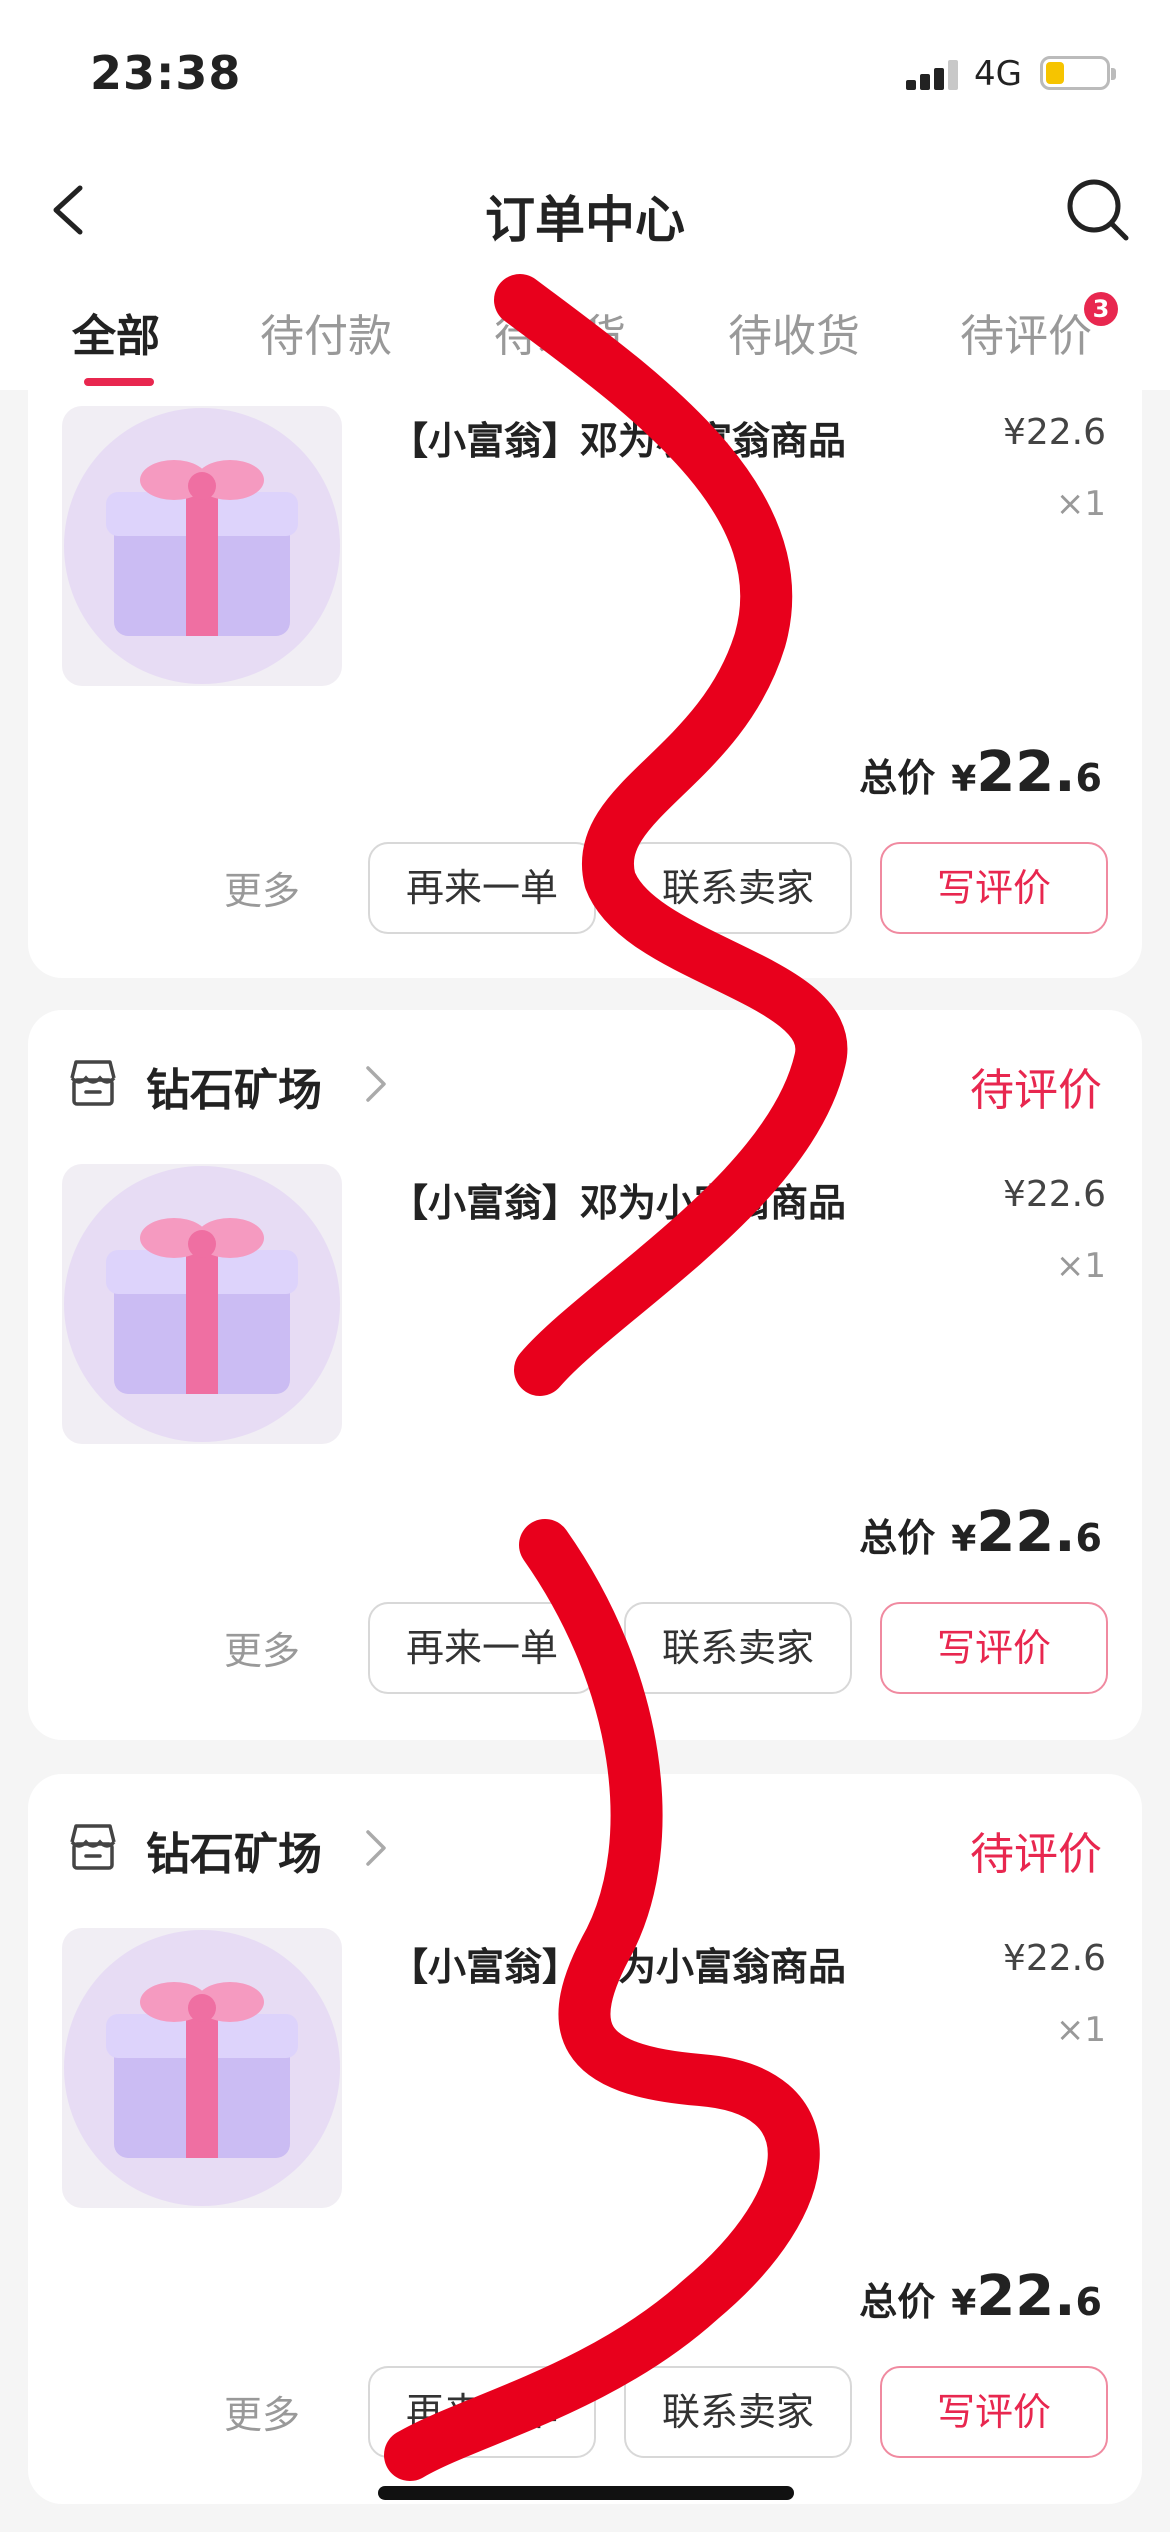 Image resolution: width=1170 pixels, height=2532 pixels. What do you see at coordinates (1078, 73) in the screenshot?
I see `battery-icon` at bounding box center [1078, 73].